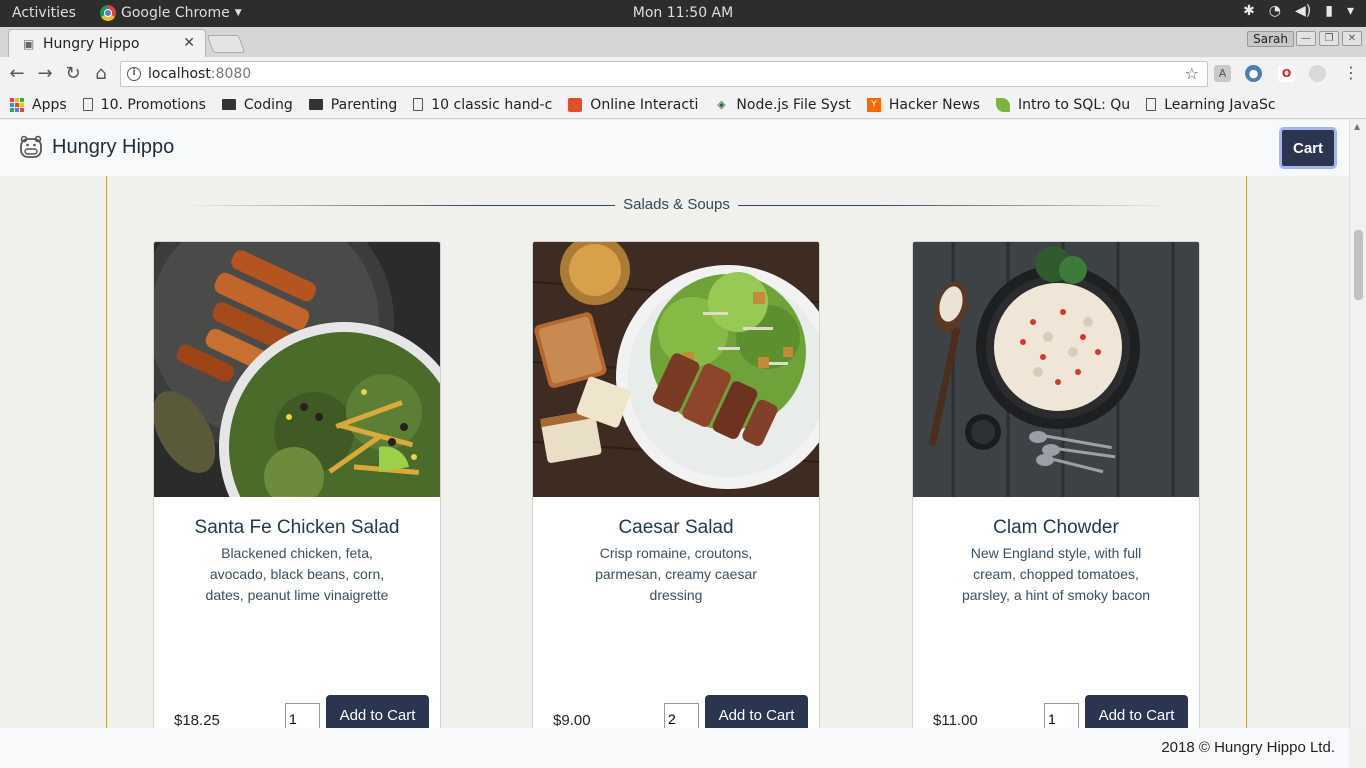  I want to click on html5-icon, so click(575, 104).